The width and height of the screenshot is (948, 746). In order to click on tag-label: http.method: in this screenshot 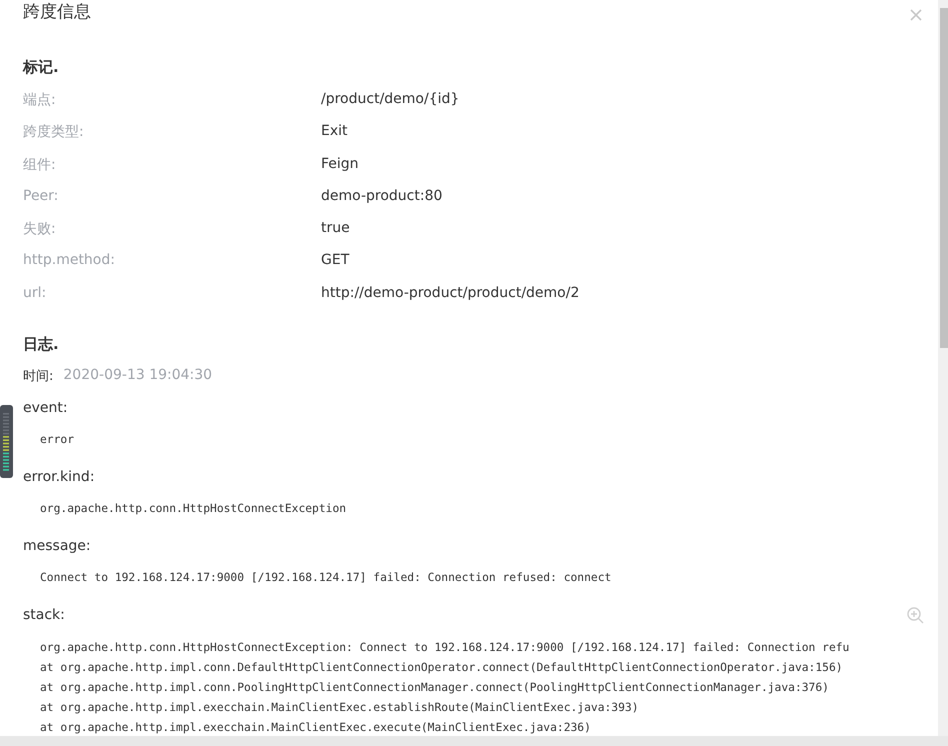, I will do `click(69, 260)`.